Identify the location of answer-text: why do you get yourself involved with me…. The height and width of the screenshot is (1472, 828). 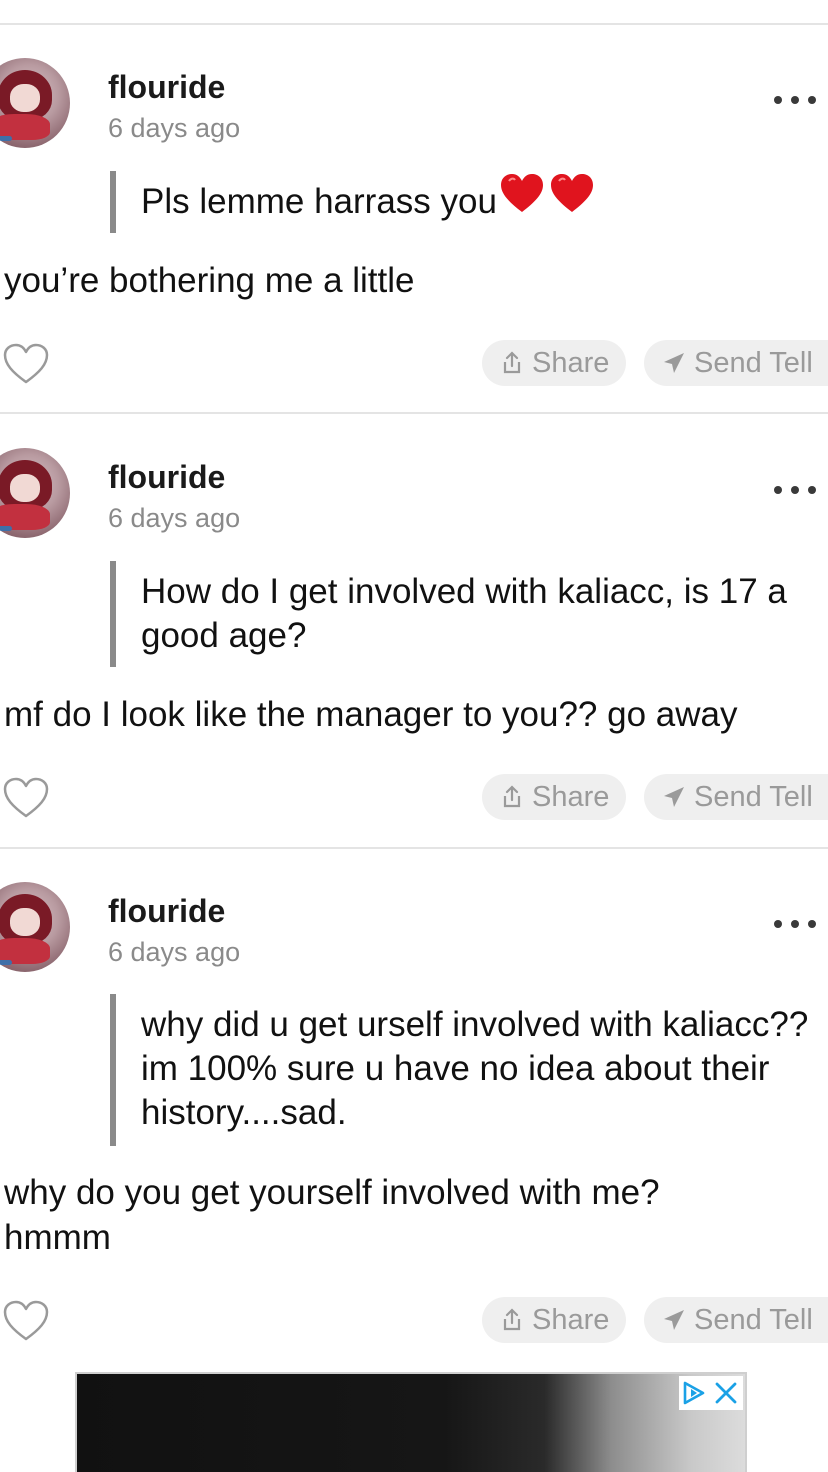
(332, 1215).